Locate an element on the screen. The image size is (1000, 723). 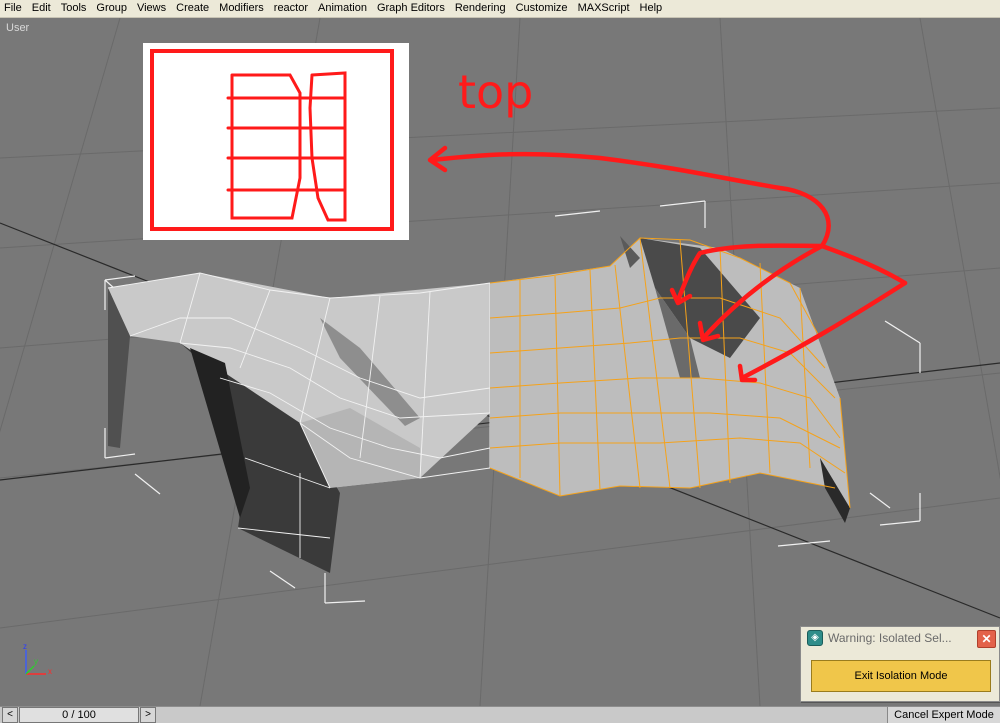
axis-y-label: y is located at coordinates (36, 661).